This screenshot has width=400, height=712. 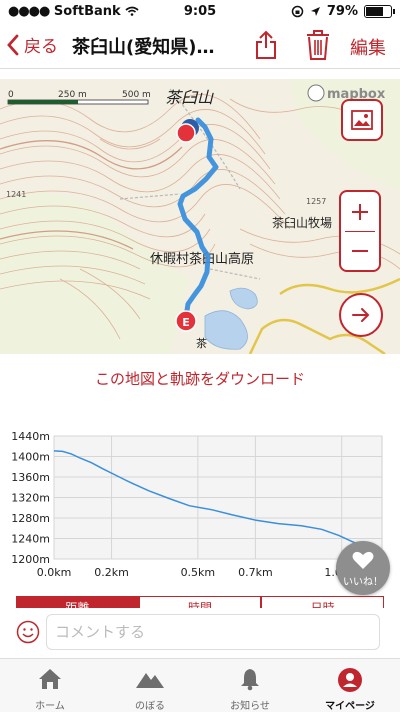 What do you see at coordinates (201, 343) in the screenshot?
I see `area-label: 茶` at bounding box center [201, 343].